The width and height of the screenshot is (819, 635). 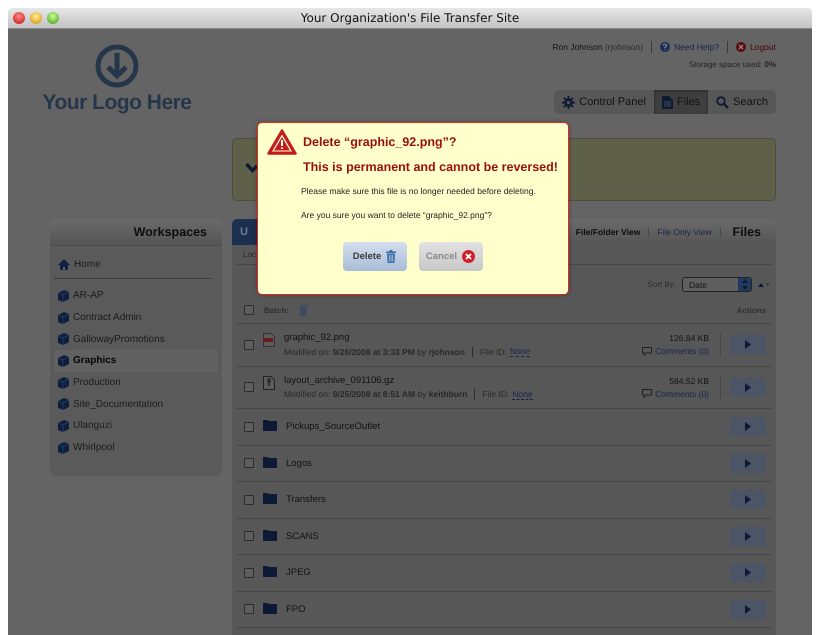 What do you see at coordinates (503, 536) in the screenshot?
I see `file-name: SCANS` at bounding box center [503, 536].